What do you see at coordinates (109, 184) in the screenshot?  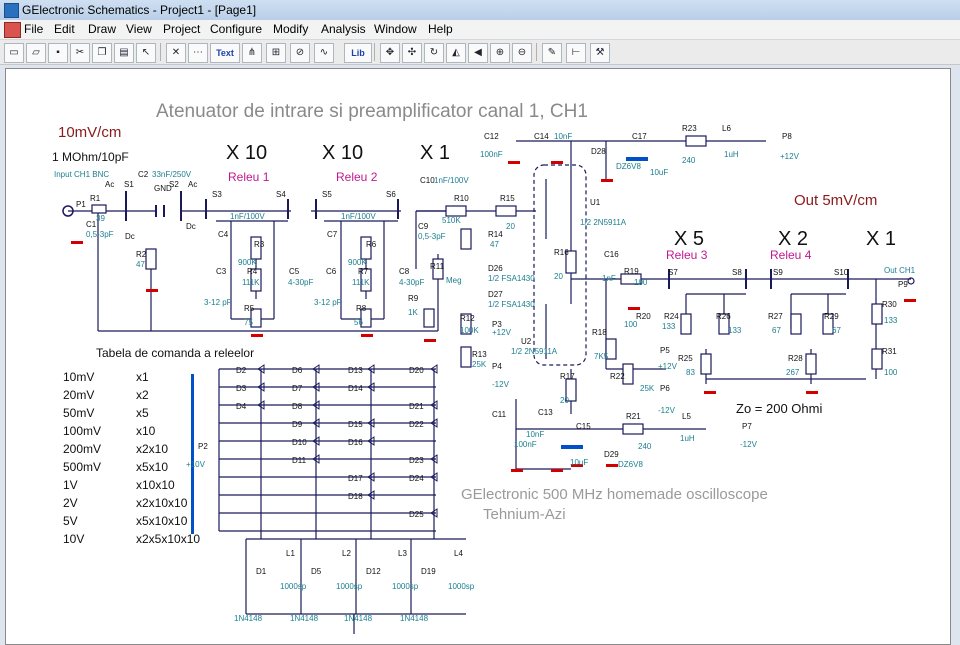 I see `label-ac1: Ac` at bounding box center [109, 184].